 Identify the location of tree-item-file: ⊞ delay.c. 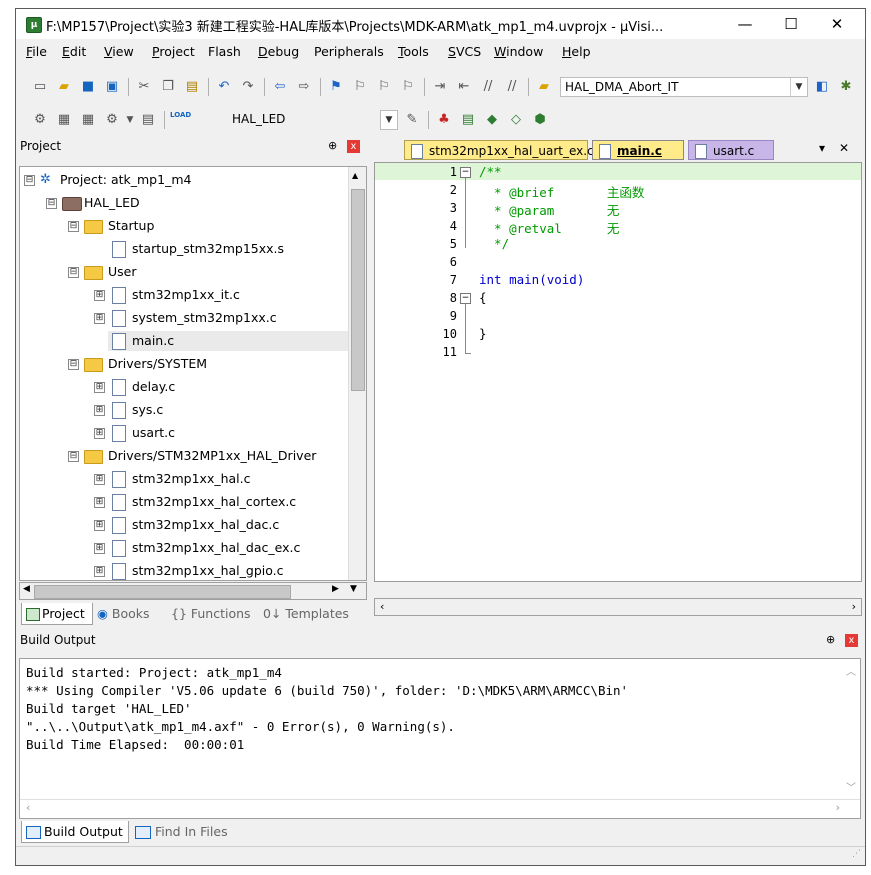
(185, 387).